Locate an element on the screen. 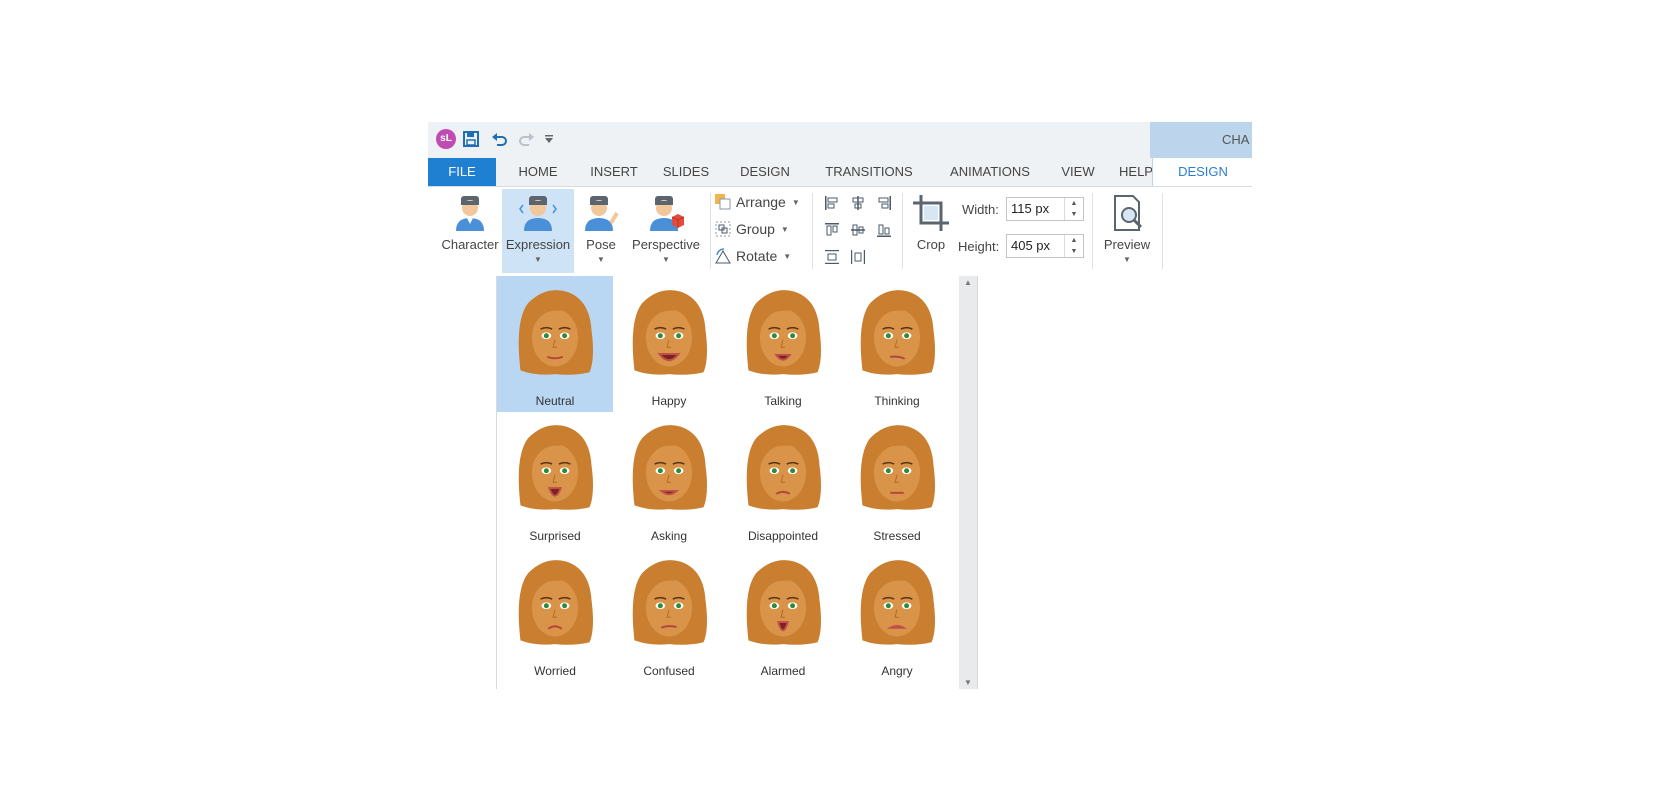 This screenshot has height=795, width=1680. tab-context-design: DESIGN is located at coordinates (1202, 172).